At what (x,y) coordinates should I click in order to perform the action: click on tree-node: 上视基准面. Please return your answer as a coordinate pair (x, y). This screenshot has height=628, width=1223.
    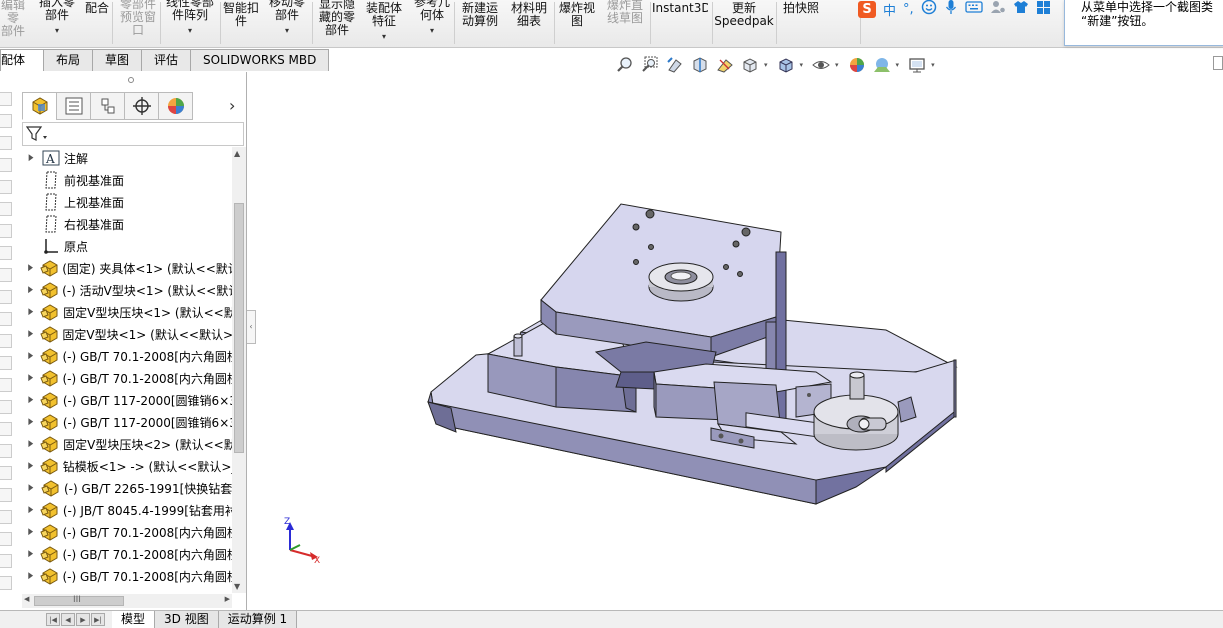
    Looking at the image, I should click on (127, 202).